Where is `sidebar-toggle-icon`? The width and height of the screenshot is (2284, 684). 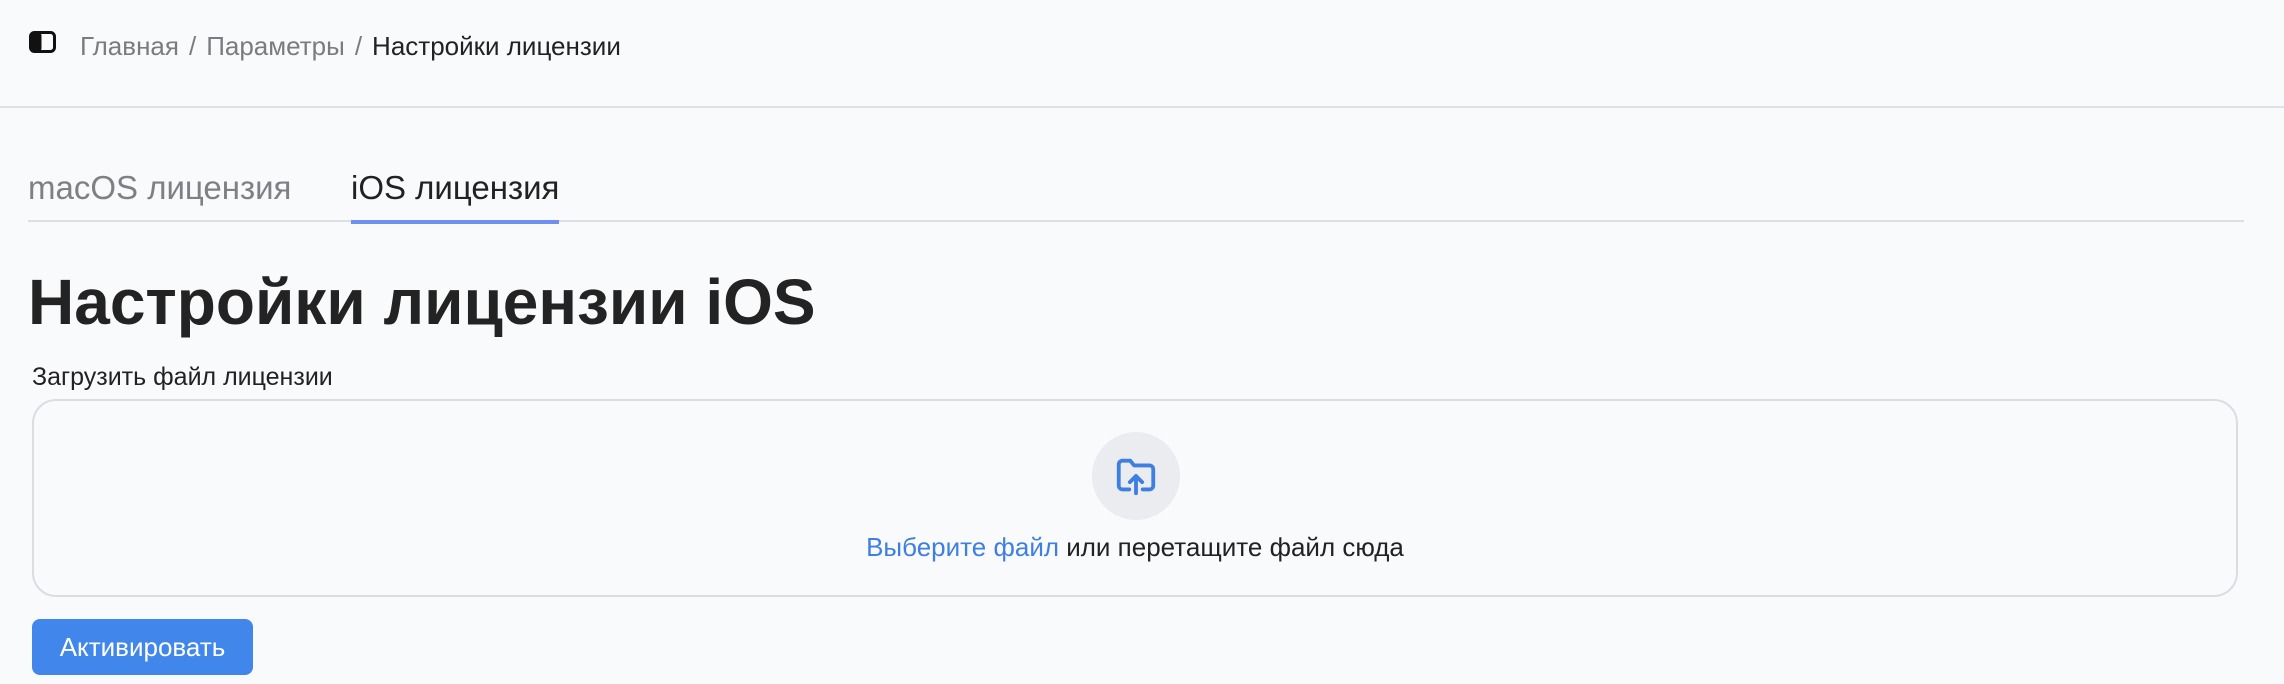 sidebar-toggle-icon is located at coordinates (42, 42).